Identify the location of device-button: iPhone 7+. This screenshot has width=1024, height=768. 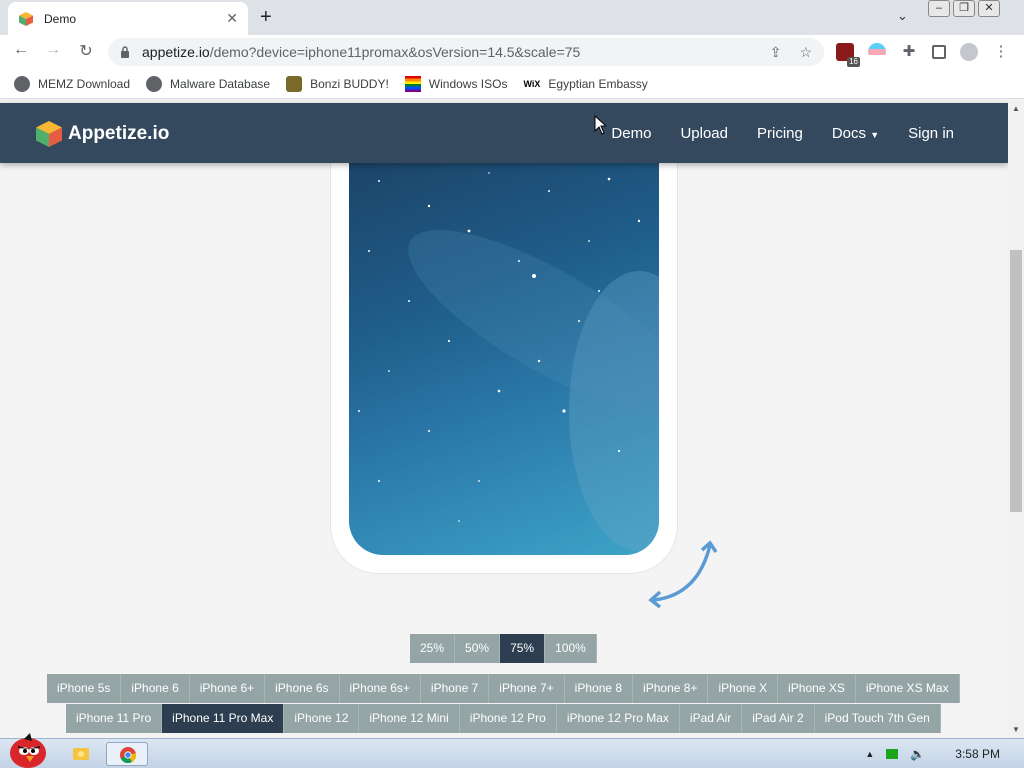
(527, 688).